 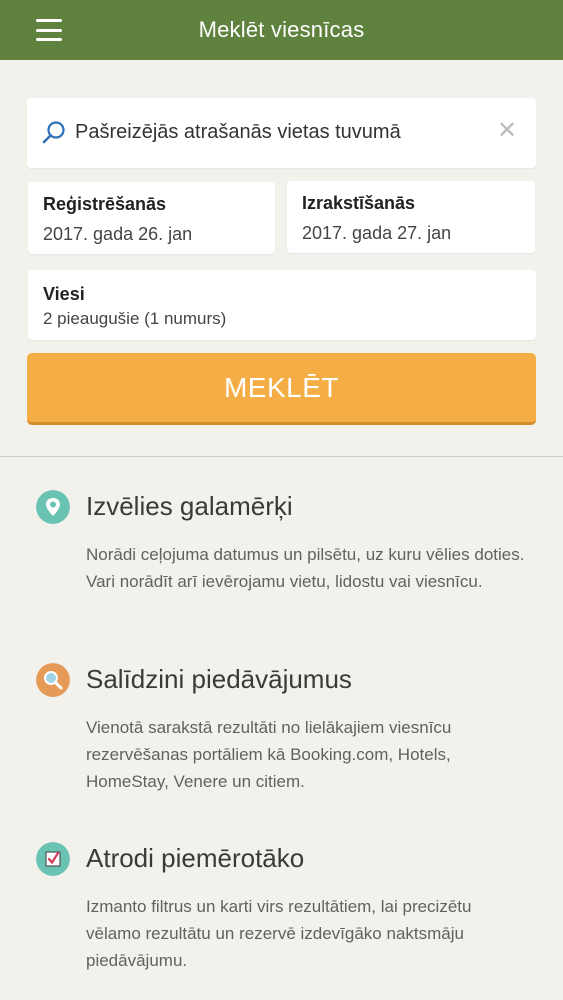 I want to click on search-input: Pašreizējās atrašanās vietas tuvumā, so click(x=238, y=132).